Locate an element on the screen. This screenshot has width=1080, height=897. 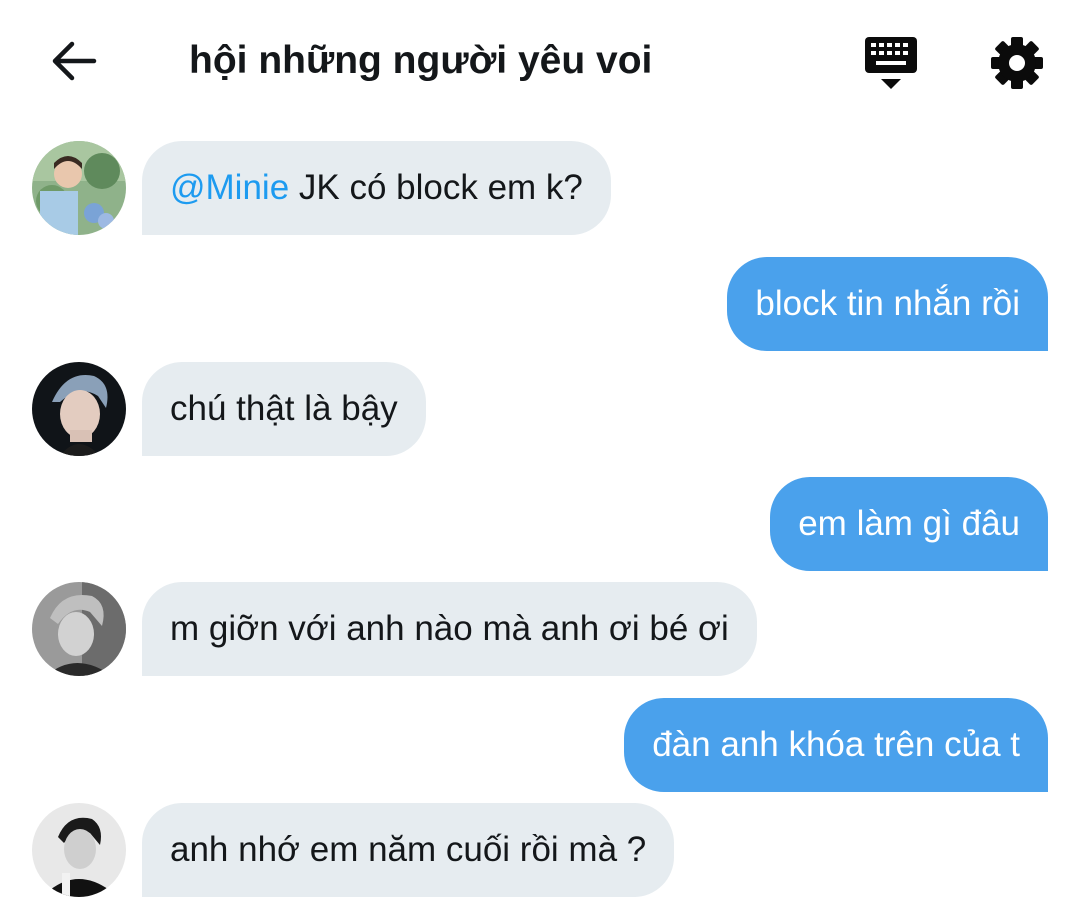
message-text: JK có block em k? is located at coordinates (436, 187).